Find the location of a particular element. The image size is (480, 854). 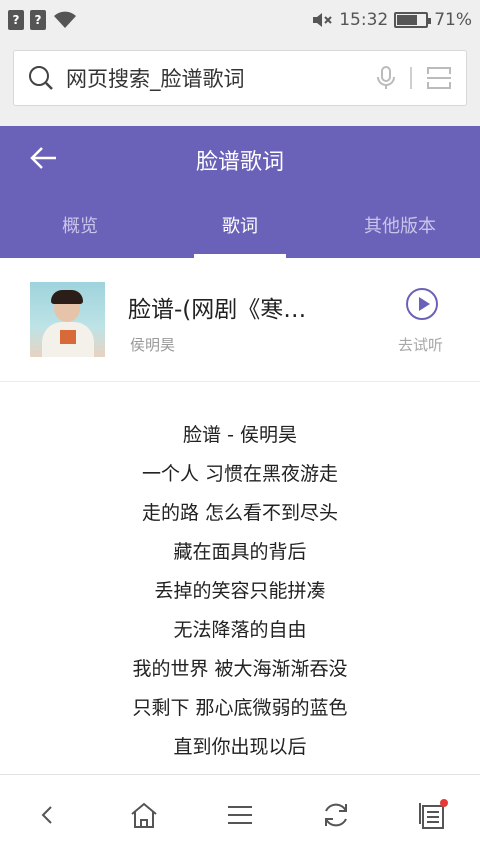

play-circle-icon is located at coordinates (422, 304).